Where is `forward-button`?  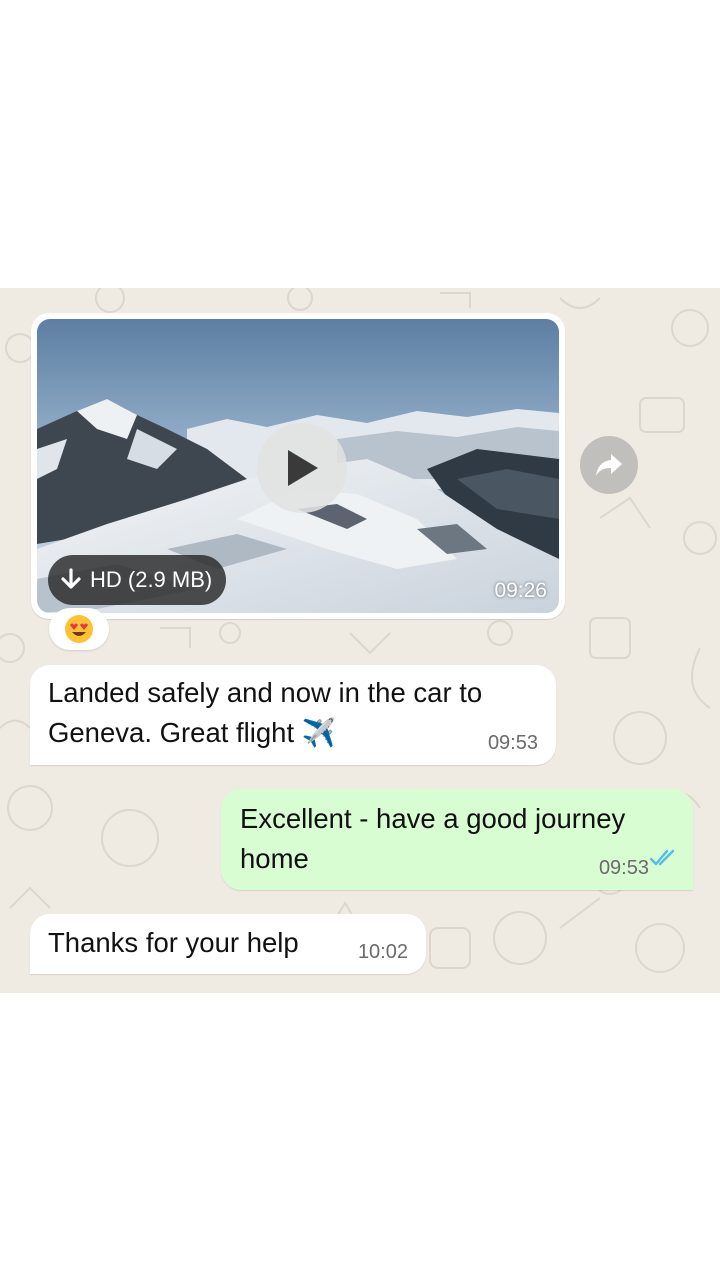
forward-button is located at coordinates (609, 465).